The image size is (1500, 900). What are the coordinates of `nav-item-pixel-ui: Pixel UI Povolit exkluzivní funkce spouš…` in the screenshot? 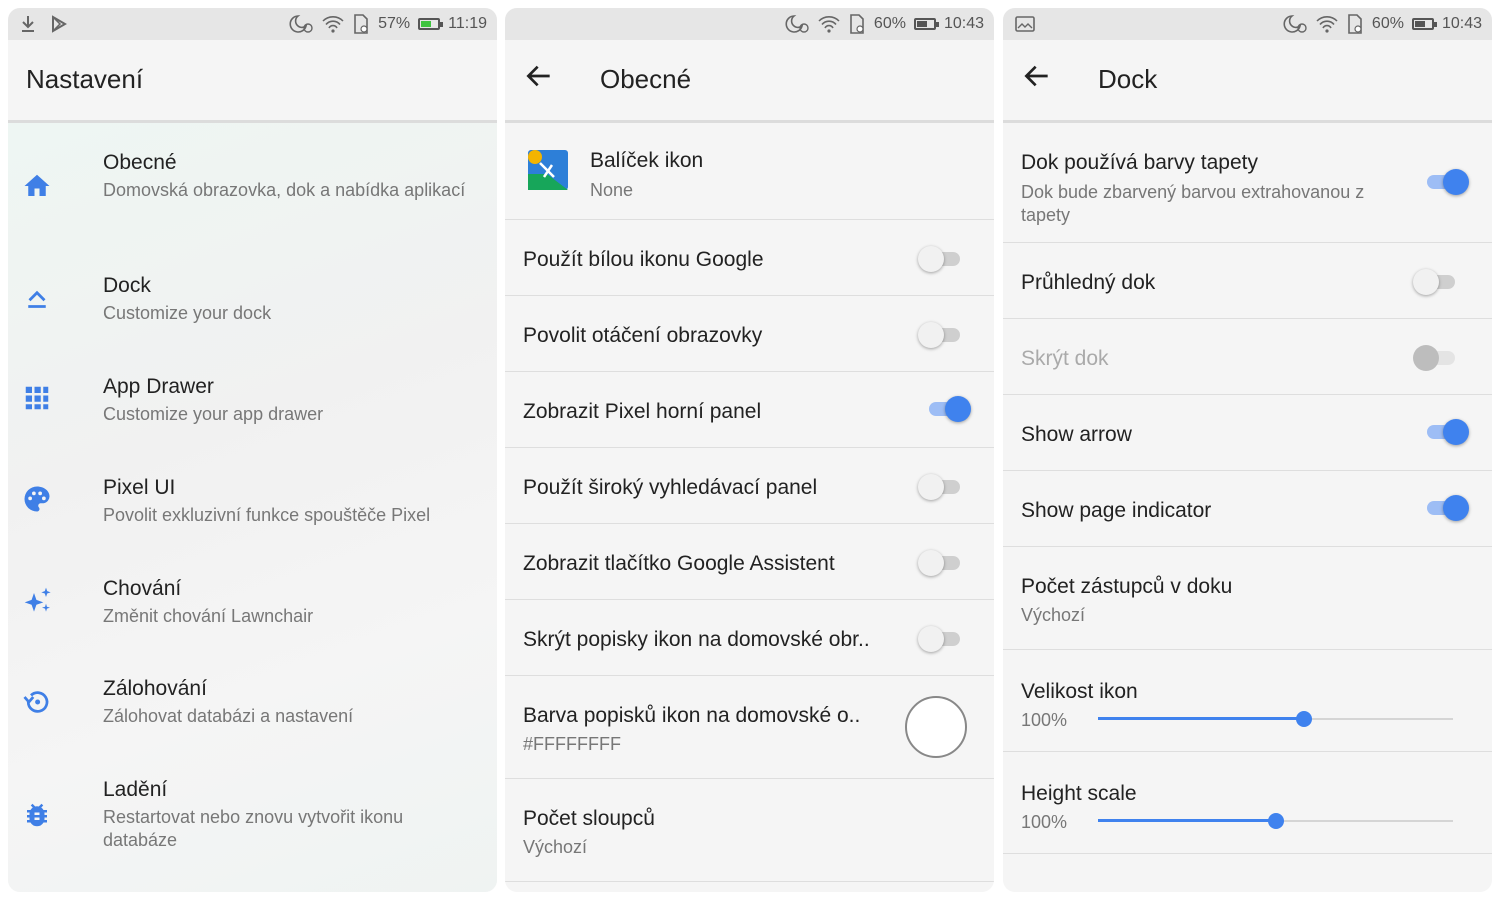 It's located at (252, 506).